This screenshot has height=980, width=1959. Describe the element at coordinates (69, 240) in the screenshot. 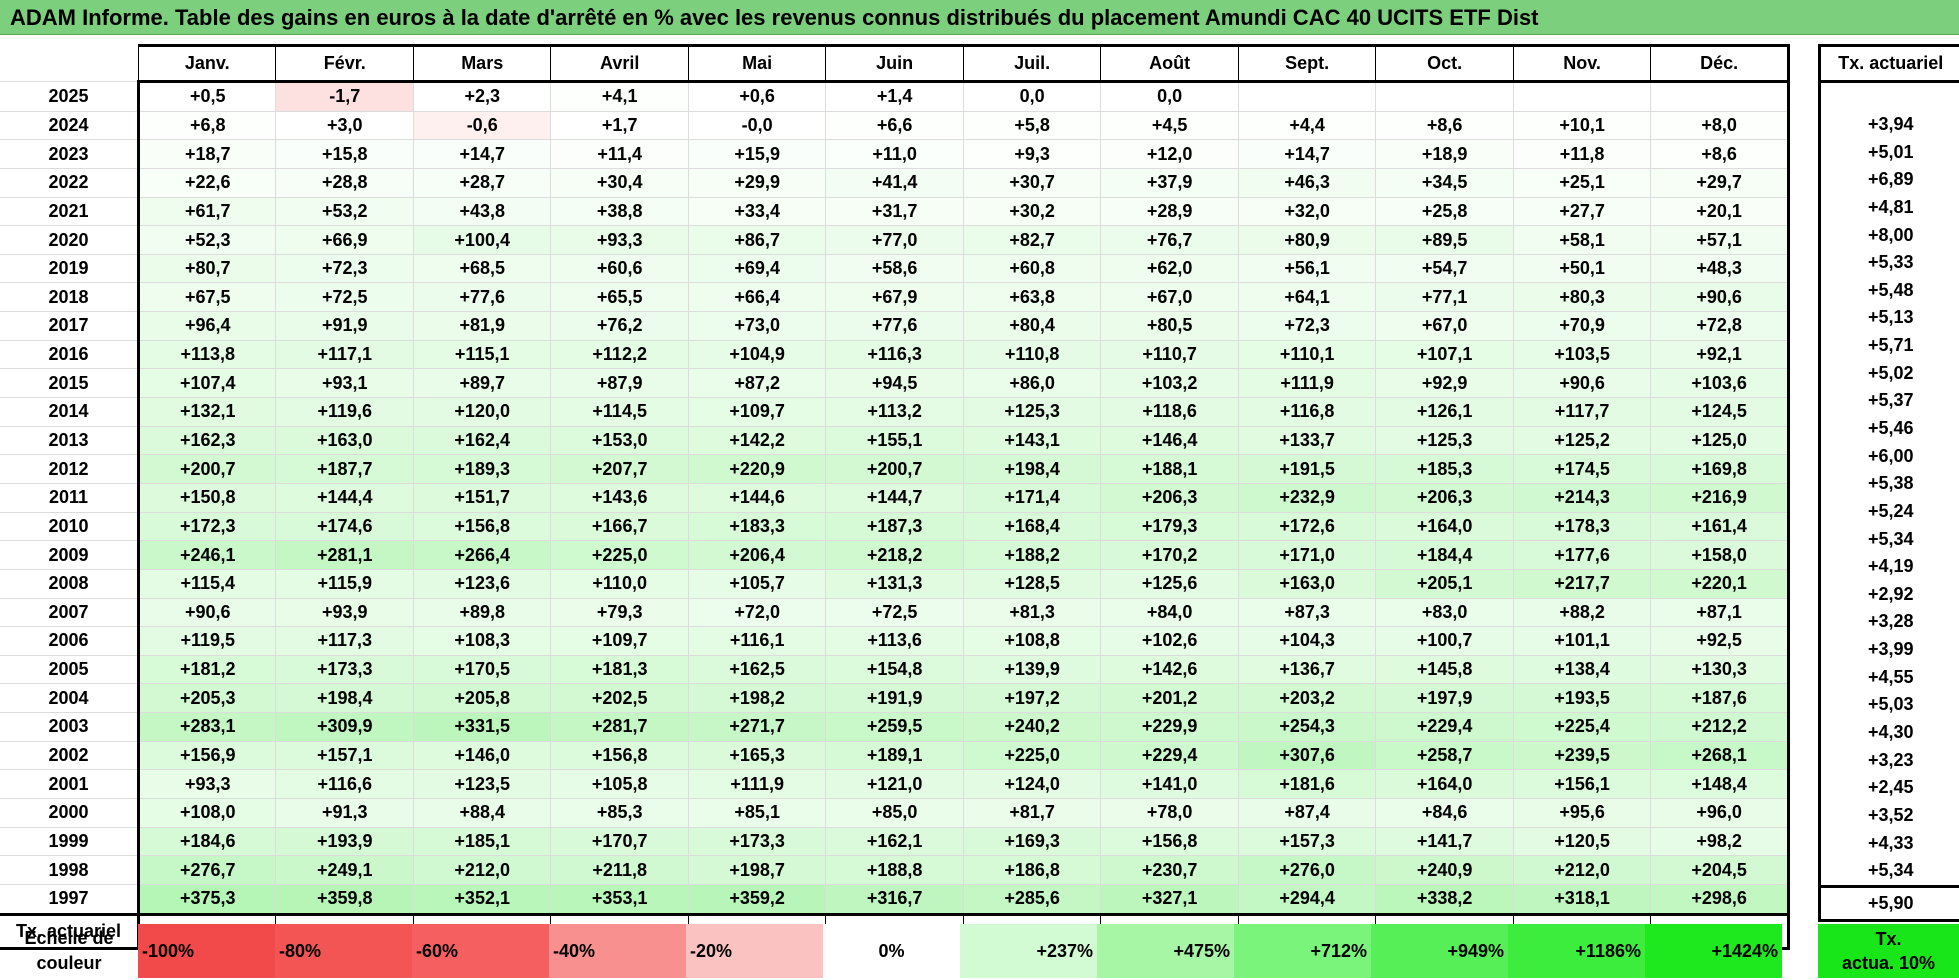

I see `year-label: 2020` at that location.